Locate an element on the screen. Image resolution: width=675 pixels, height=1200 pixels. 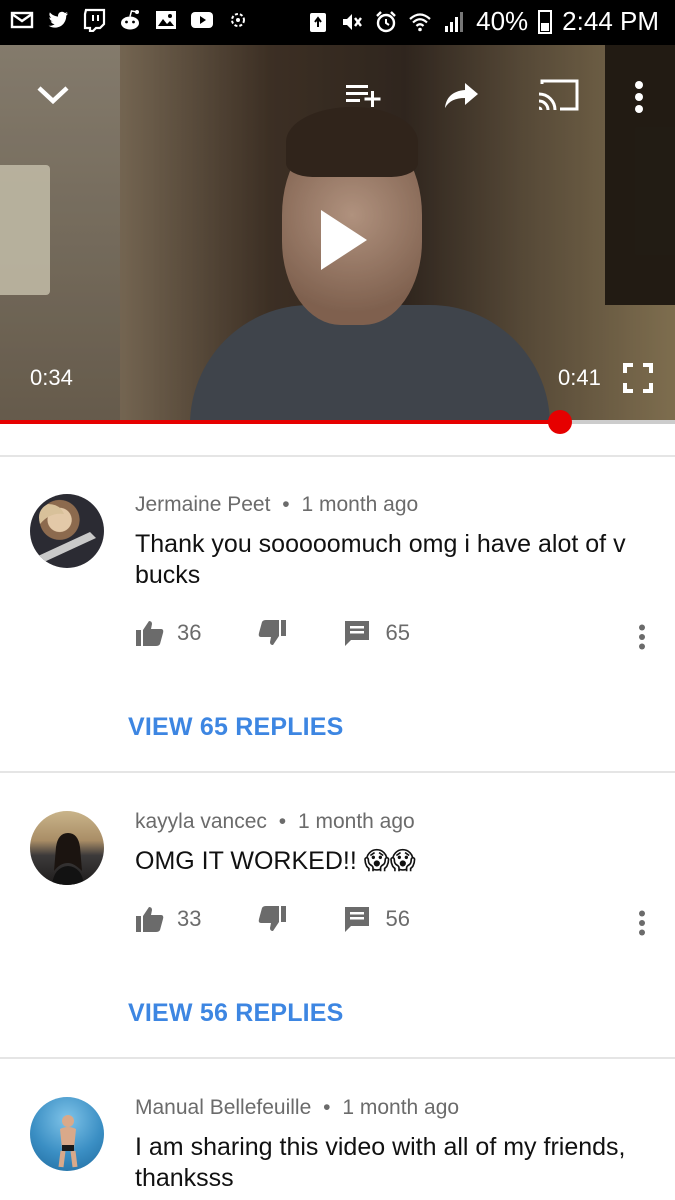
comment-author: Jermaine Peet is located at coordinates (202, 504).